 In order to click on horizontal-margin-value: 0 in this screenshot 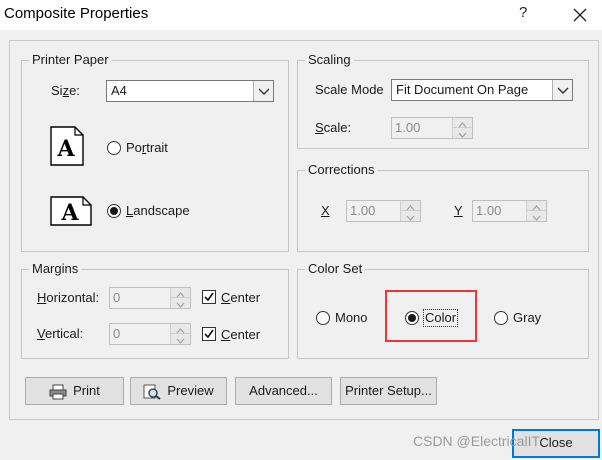, I will do `click(117, 297)`.